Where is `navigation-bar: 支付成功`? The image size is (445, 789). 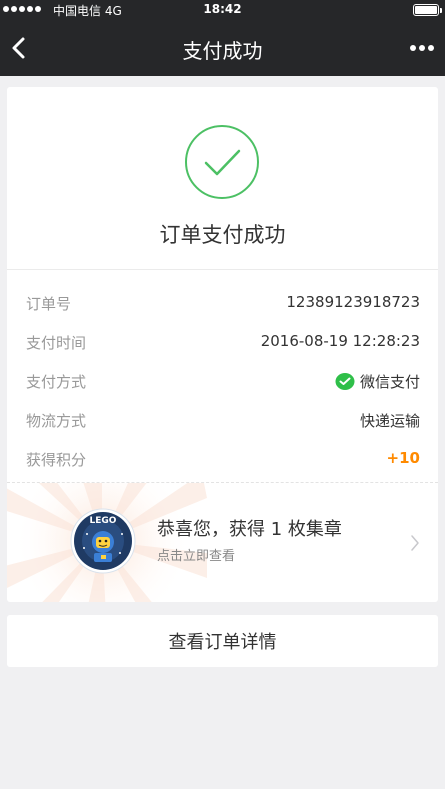
navigation-bar: 支付成功 is located at coordinates (222, 48).